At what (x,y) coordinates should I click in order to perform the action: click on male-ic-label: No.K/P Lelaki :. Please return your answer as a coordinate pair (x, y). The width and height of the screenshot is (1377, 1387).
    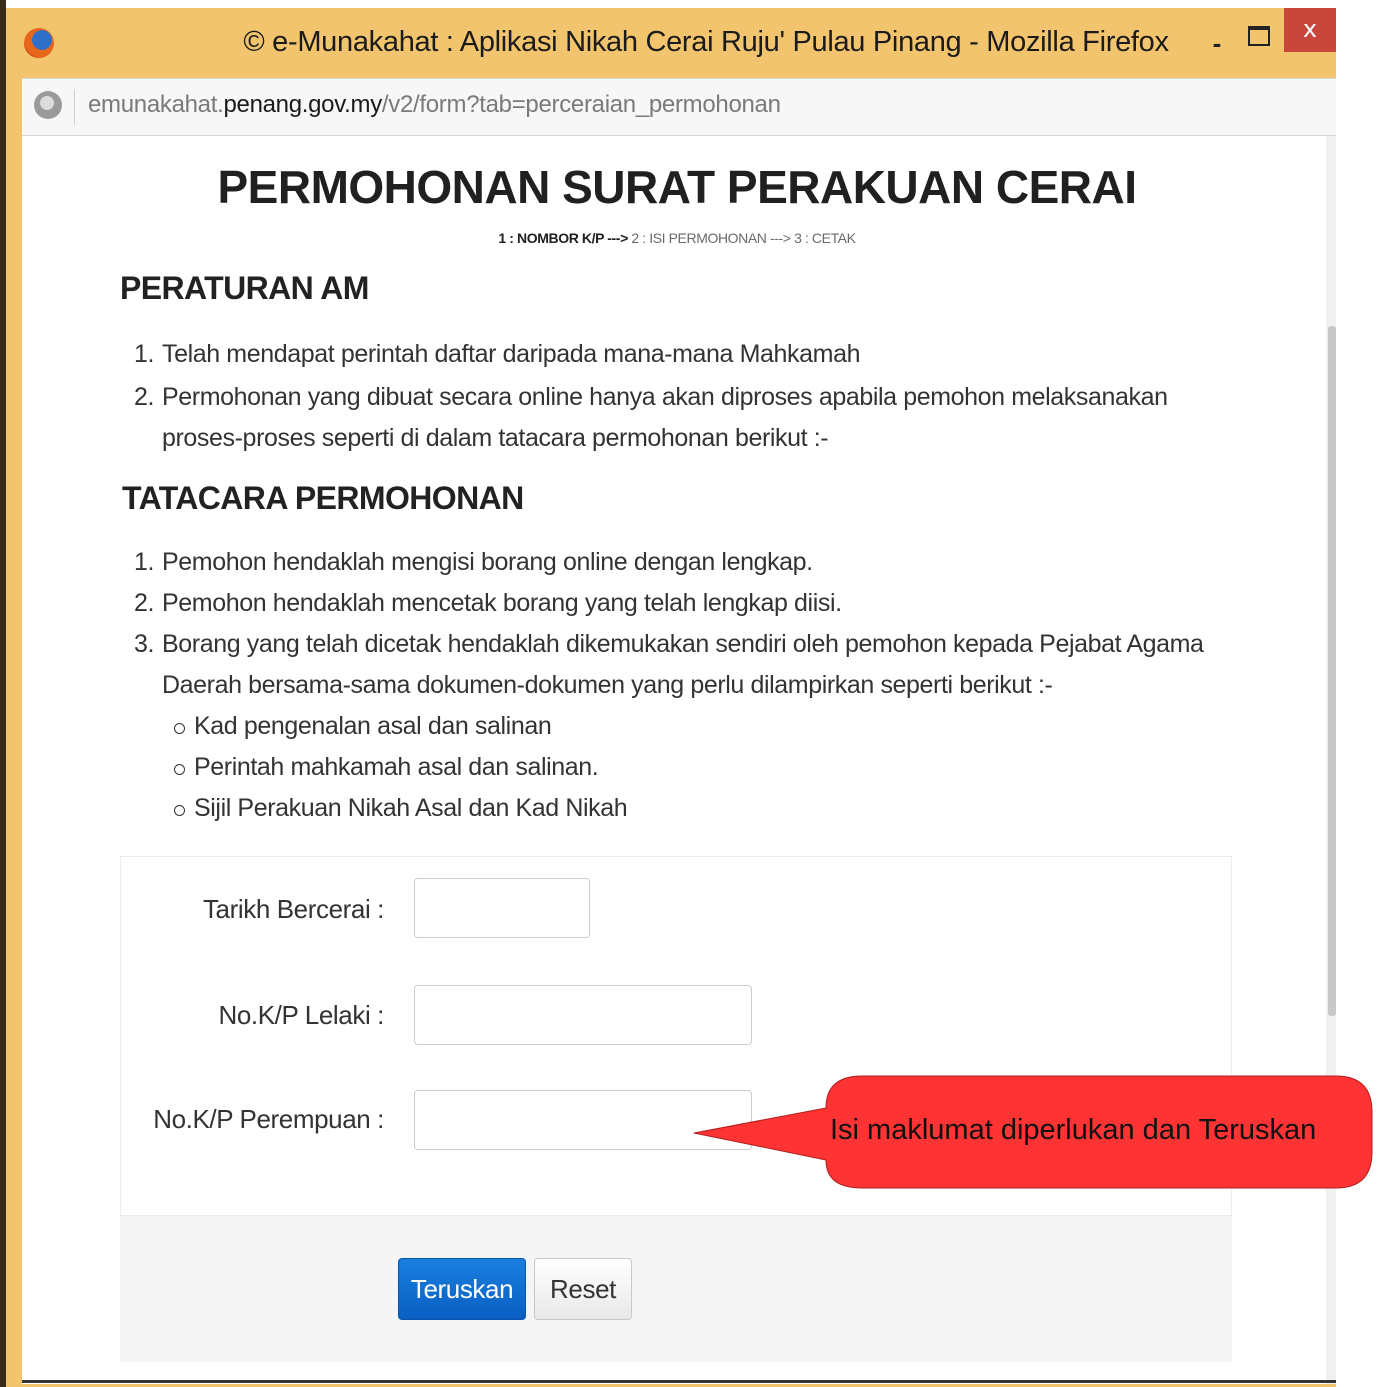
    Looking at the image, I should click on (301, 1015).